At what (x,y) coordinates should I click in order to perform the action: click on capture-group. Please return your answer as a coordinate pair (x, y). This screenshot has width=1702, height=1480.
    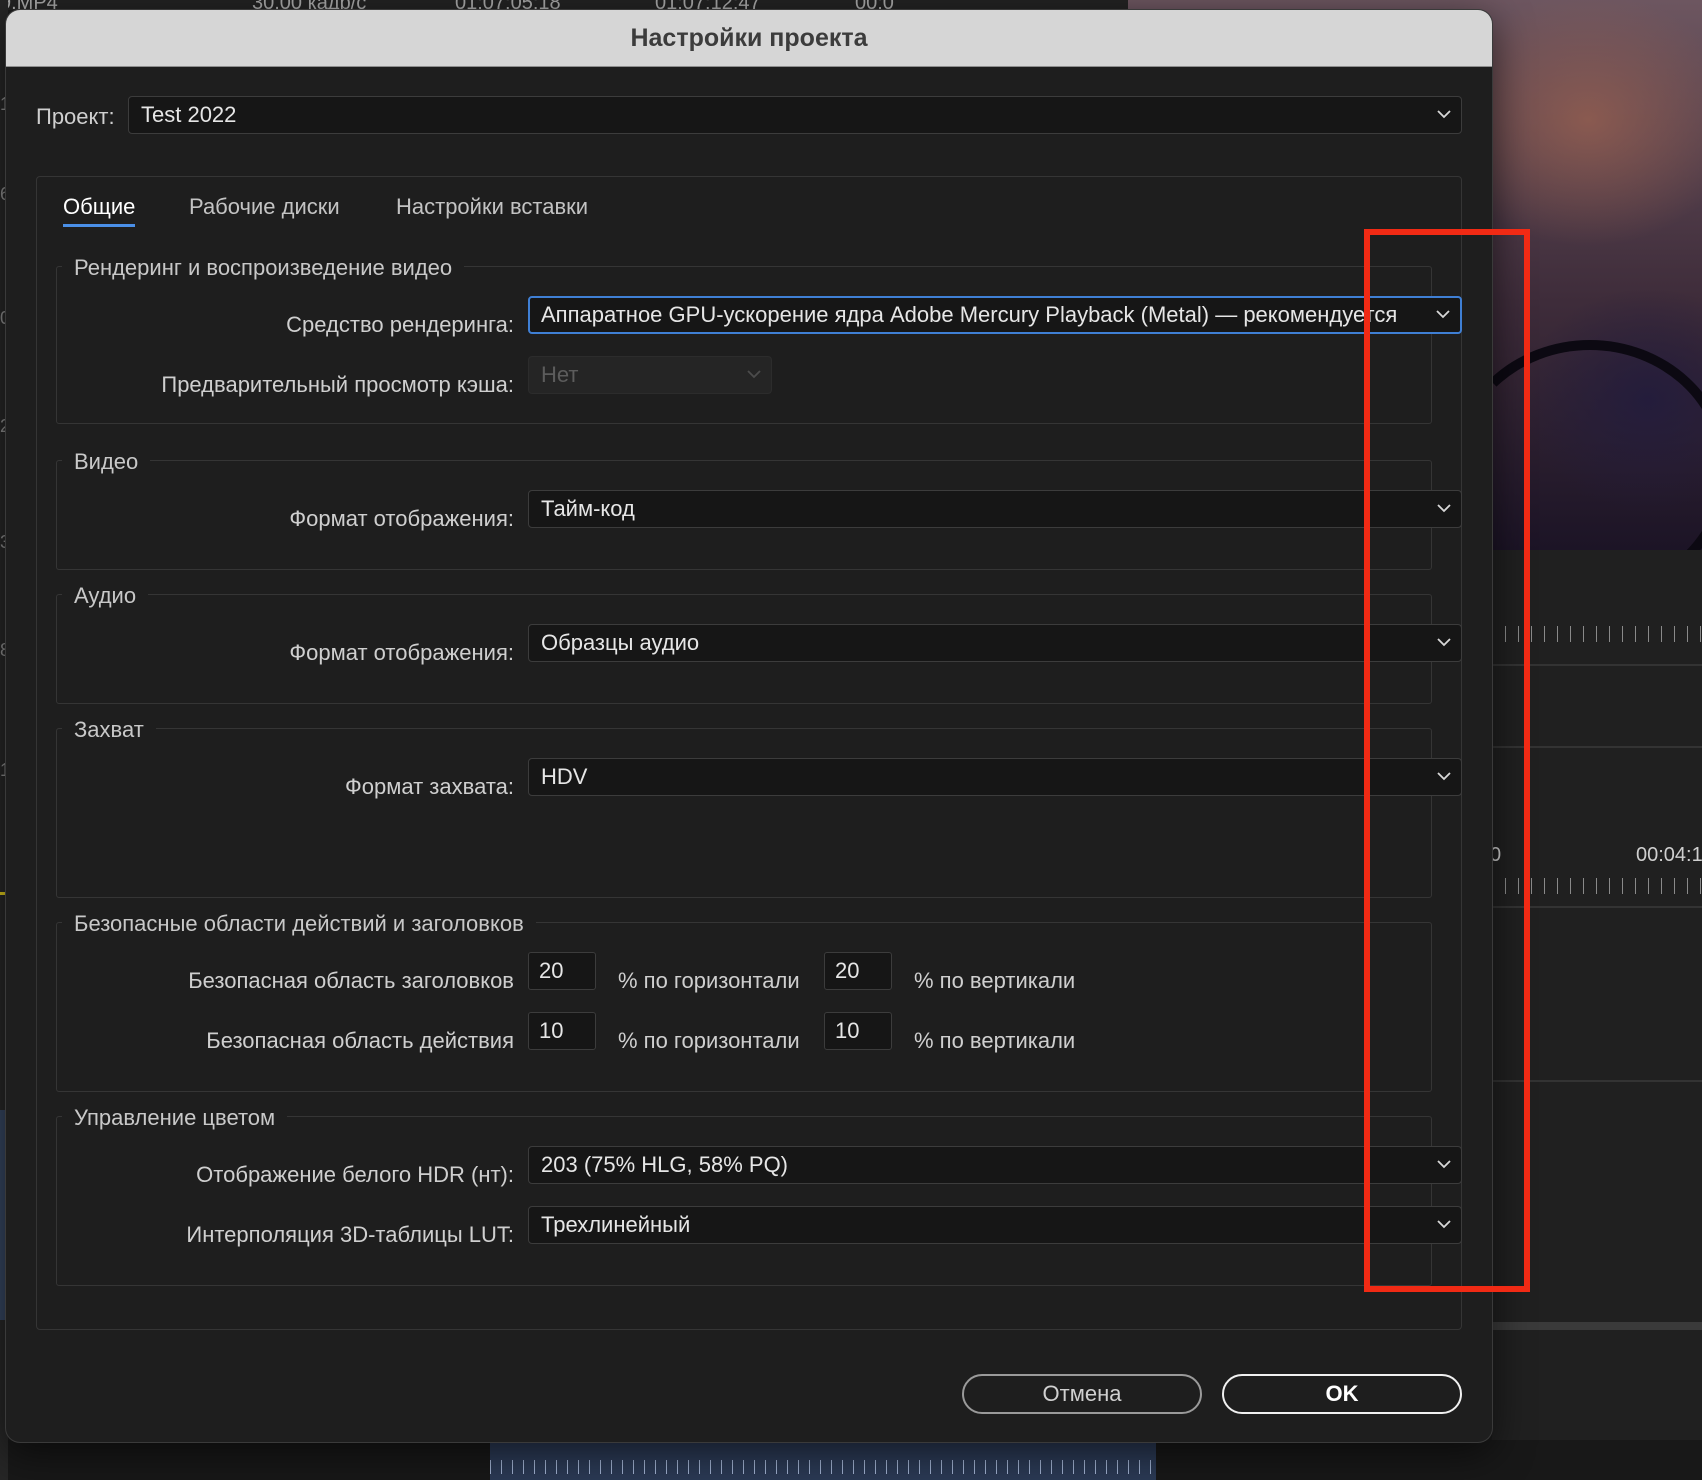
    Looking at the image, I should click on (744, 813).